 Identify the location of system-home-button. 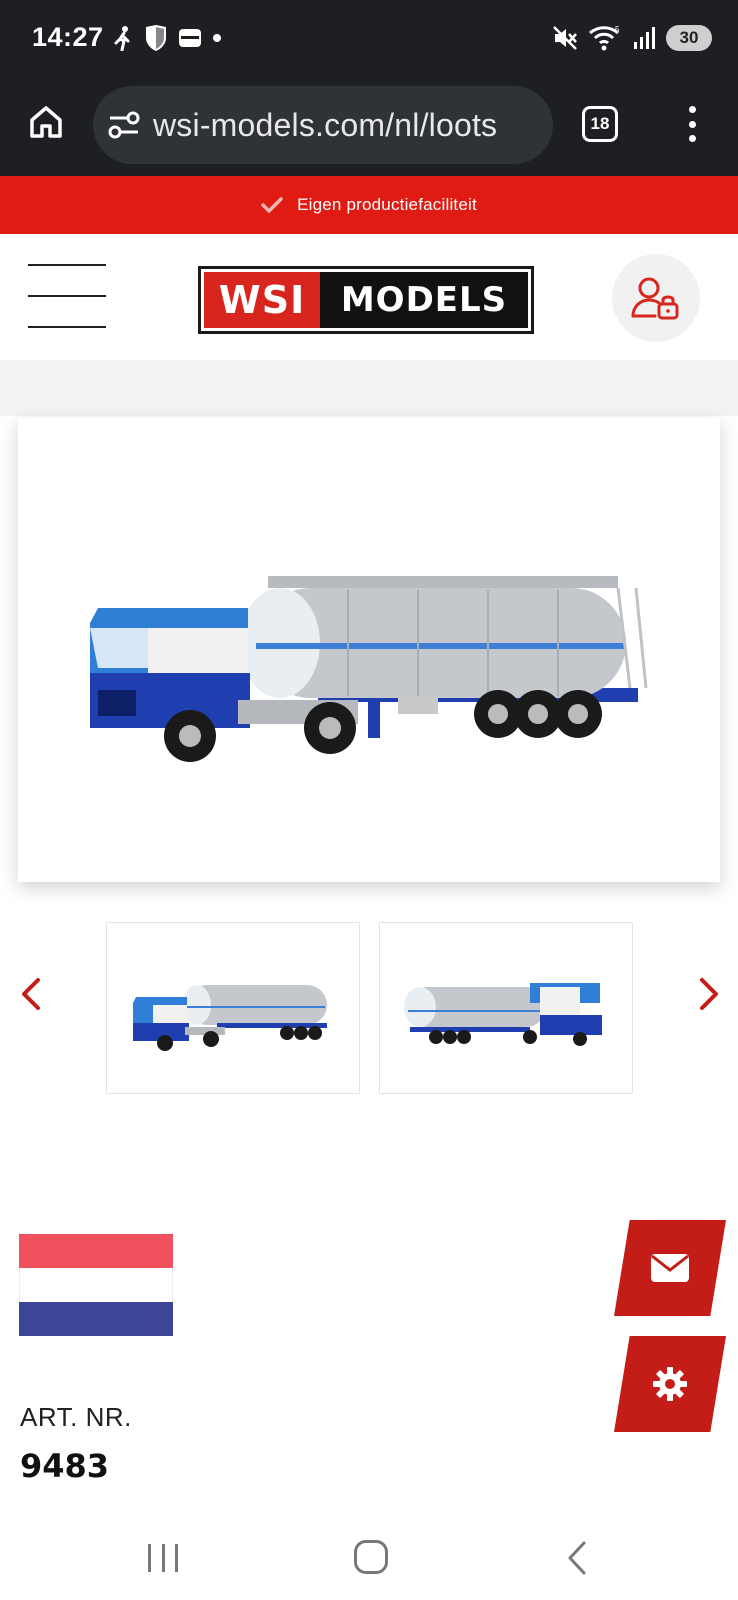
(371, 1557).